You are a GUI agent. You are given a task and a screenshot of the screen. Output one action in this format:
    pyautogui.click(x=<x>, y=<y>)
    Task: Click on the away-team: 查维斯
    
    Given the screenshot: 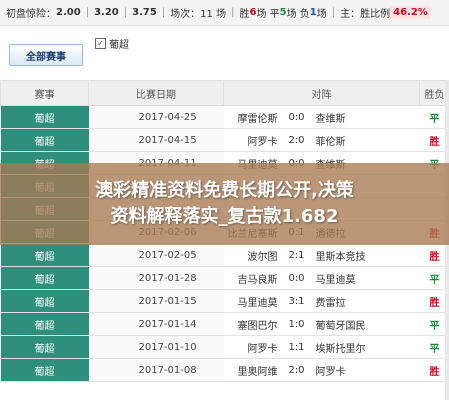 What is the action you would take?
    pyautogui.click(x=364, y=117)
    